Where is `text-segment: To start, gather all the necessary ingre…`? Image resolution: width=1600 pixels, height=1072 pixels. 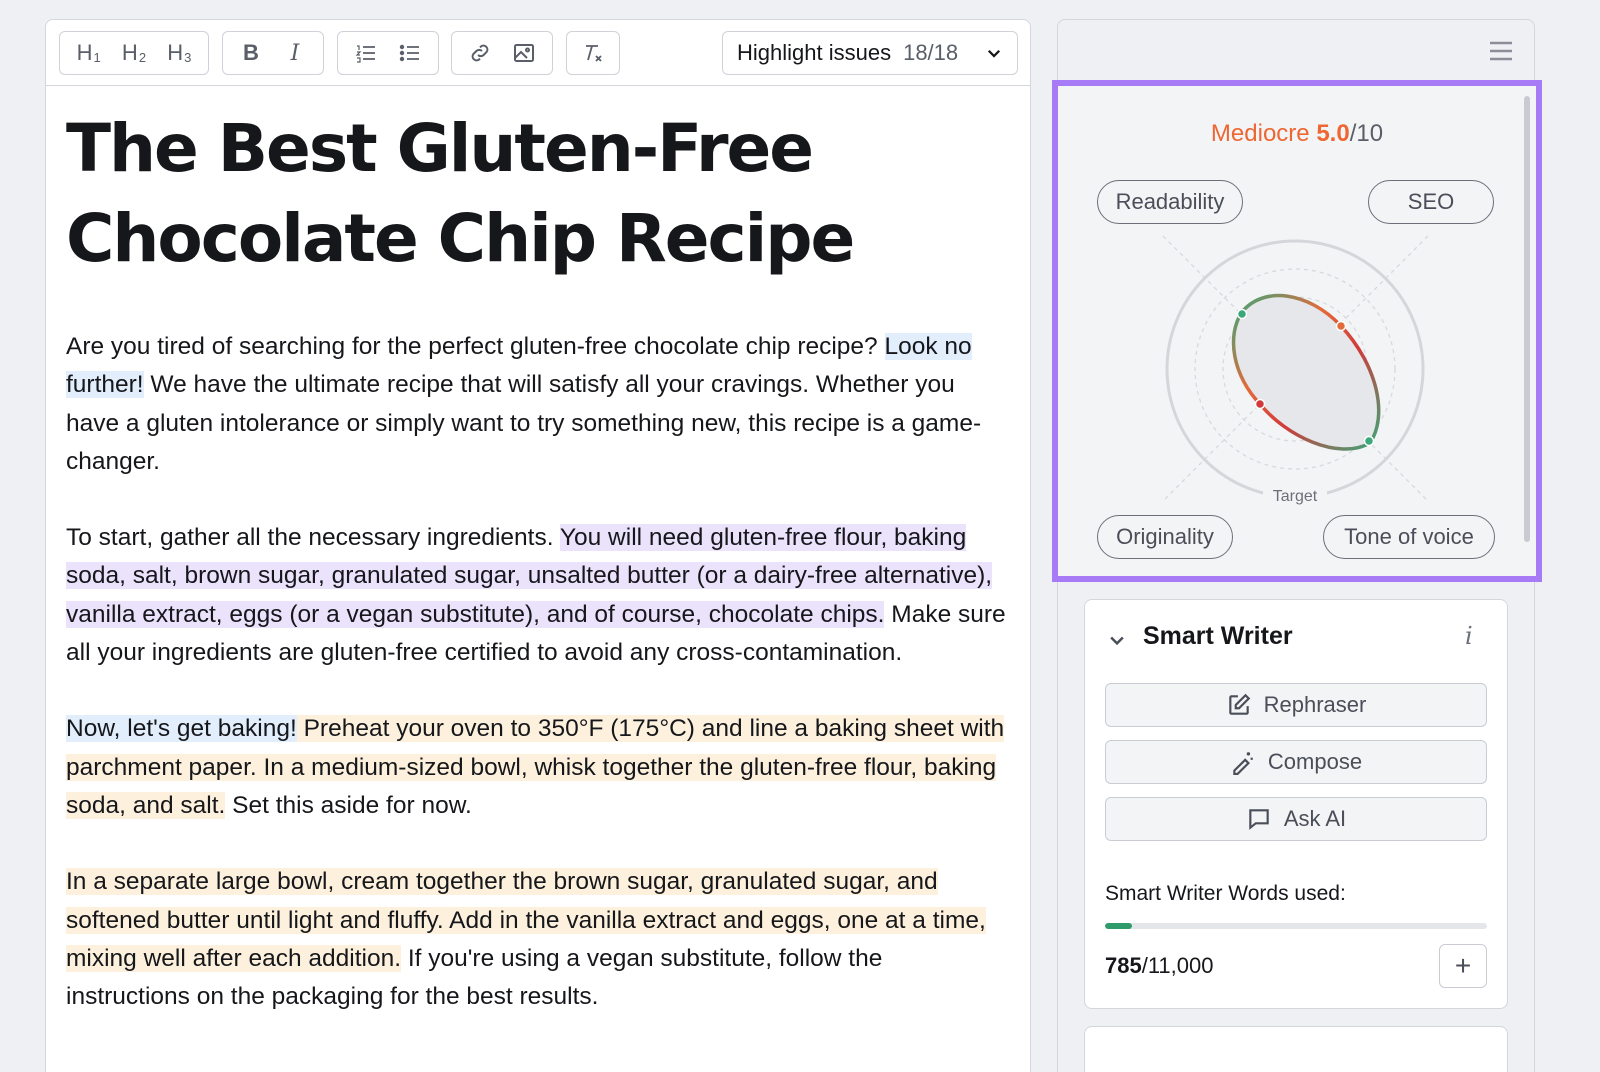
text-segment: To start, gather all the necessary ingre… is located at coordinates (313, 538).